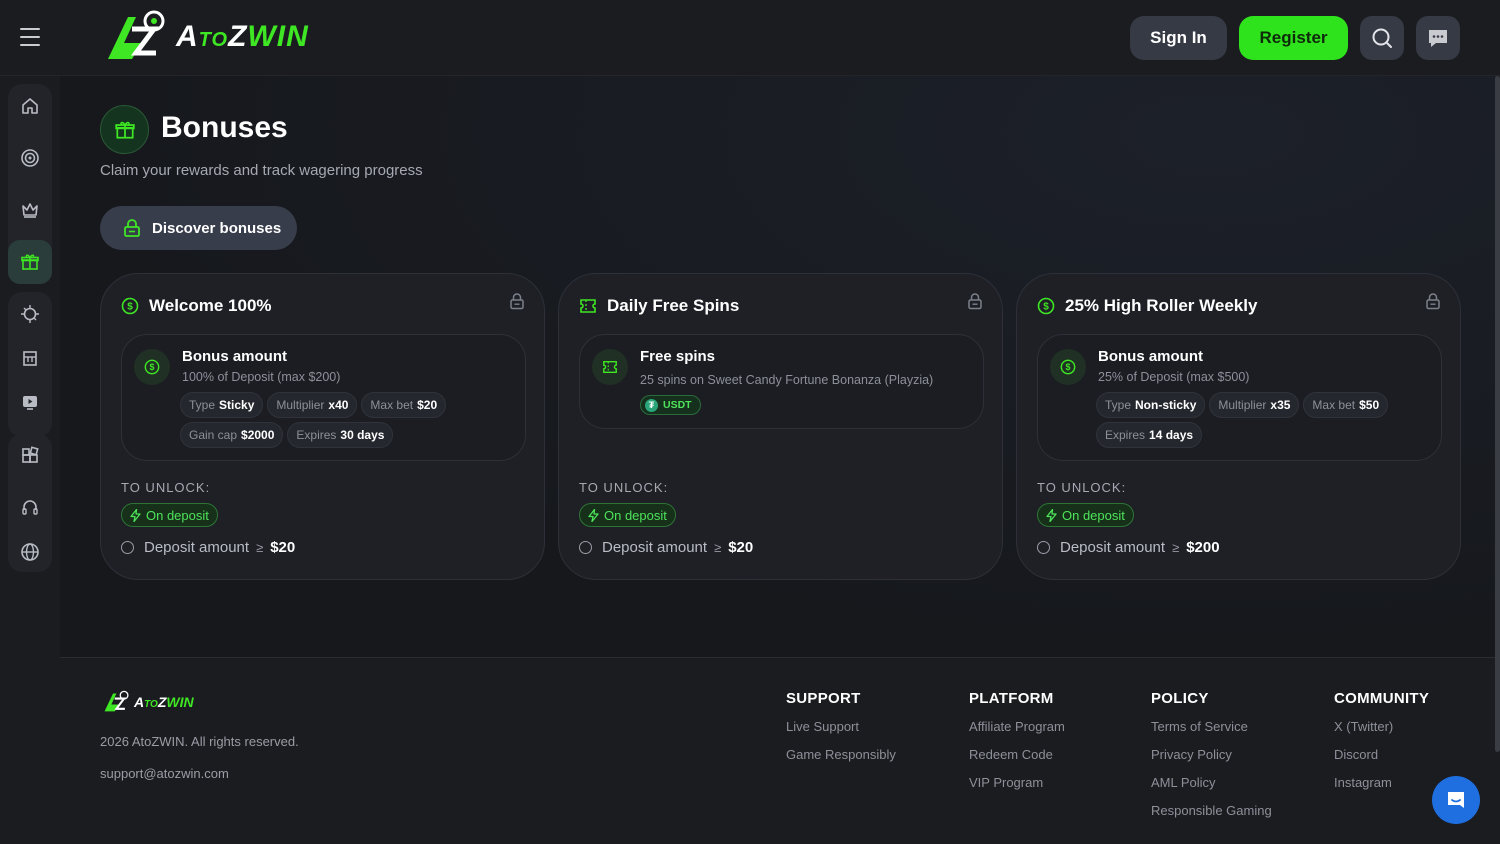  Describe the element at coordinates (1381, 761) in the screenshot. I see `footer-link-discord: Discord` at that location.